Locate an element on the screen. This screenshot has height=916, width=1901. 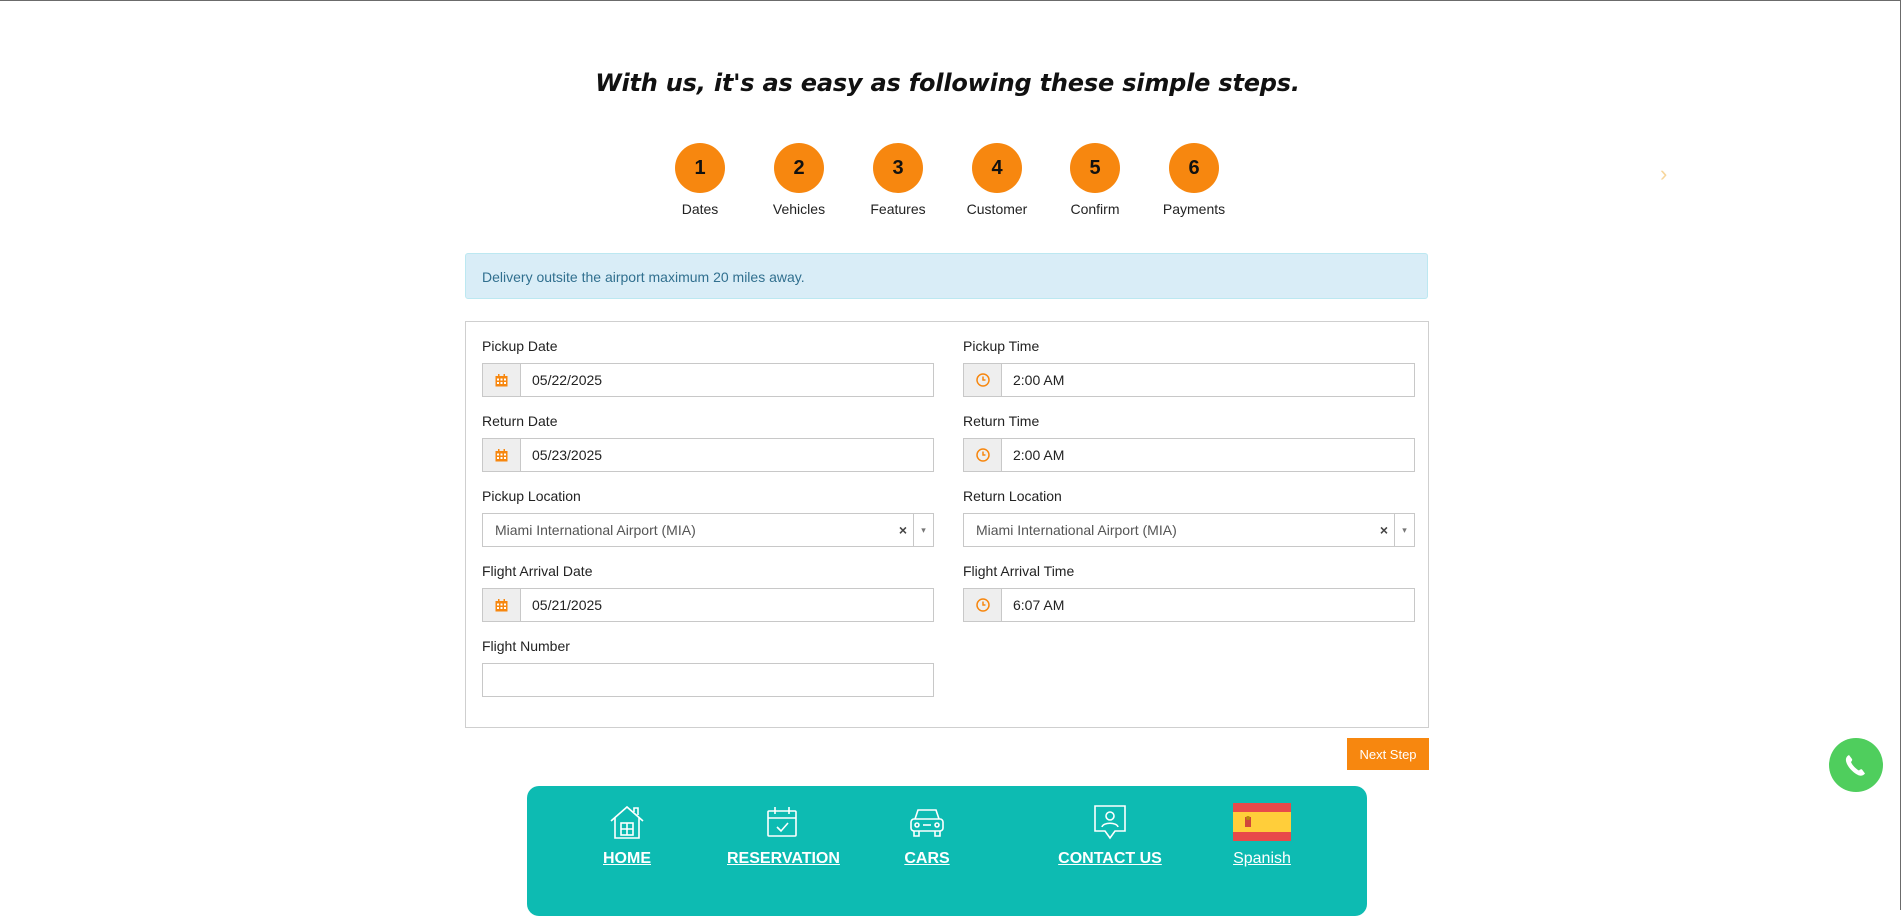
pickup-date-input is located at coordinates (727, 380).